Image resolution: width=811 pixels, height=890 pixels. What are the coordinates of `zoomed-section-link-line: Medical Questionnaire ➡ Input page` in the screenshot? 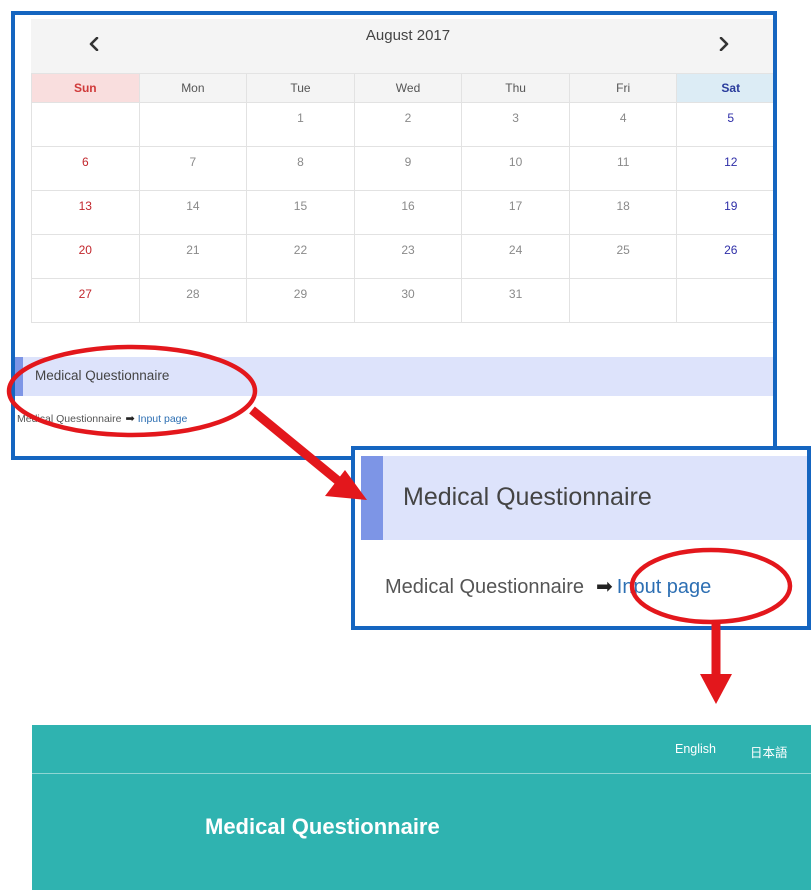 It's located at (548, 586).